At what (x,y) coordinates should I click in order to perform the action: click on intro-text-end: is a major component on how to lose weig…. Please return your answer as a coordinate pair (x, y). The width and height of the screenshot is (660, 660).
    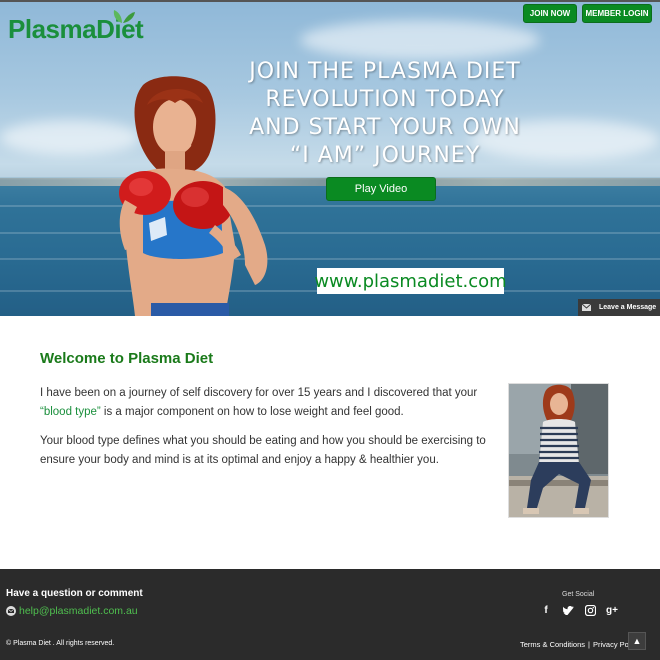
    Looking at the image, I should click on (252, 412).